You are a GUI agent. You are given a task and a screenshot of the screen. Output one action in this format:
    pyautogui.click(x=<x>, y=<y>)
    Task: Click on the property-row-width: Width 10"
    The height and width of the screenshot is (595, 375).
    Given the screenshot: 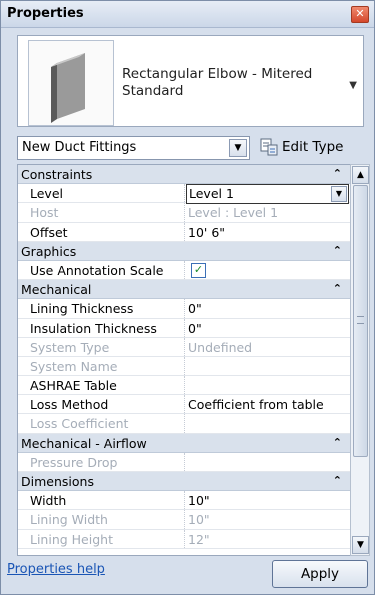 What is the action you would take?
    pyautogui.click(x=184, y=501)
    